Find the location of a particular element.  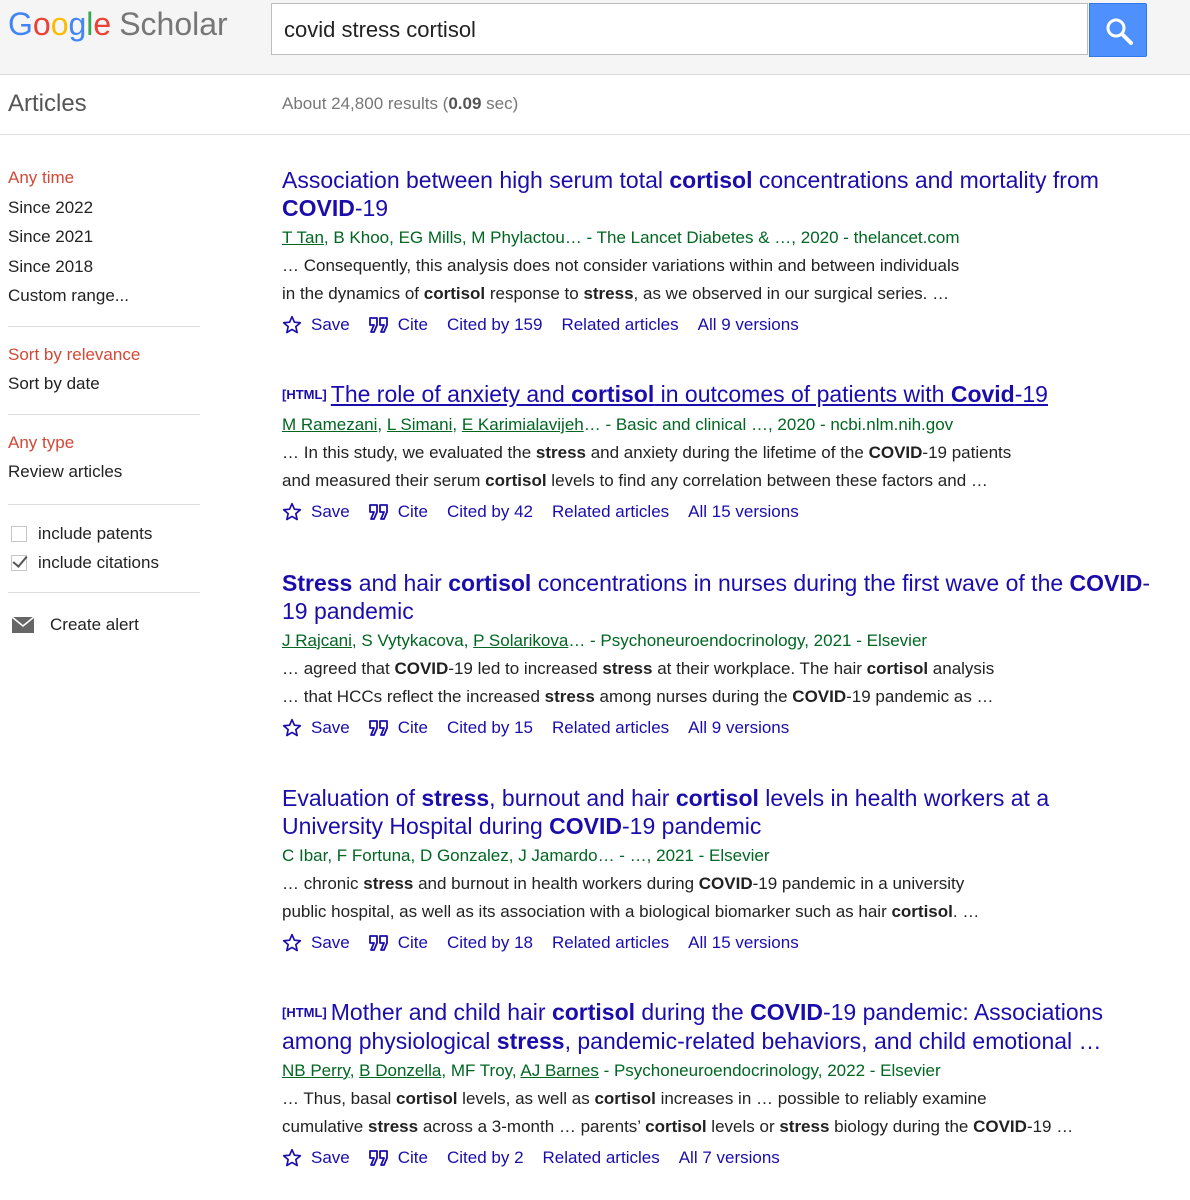

cited-by-link: Cited by 15 is located at coordinates (490, 728).